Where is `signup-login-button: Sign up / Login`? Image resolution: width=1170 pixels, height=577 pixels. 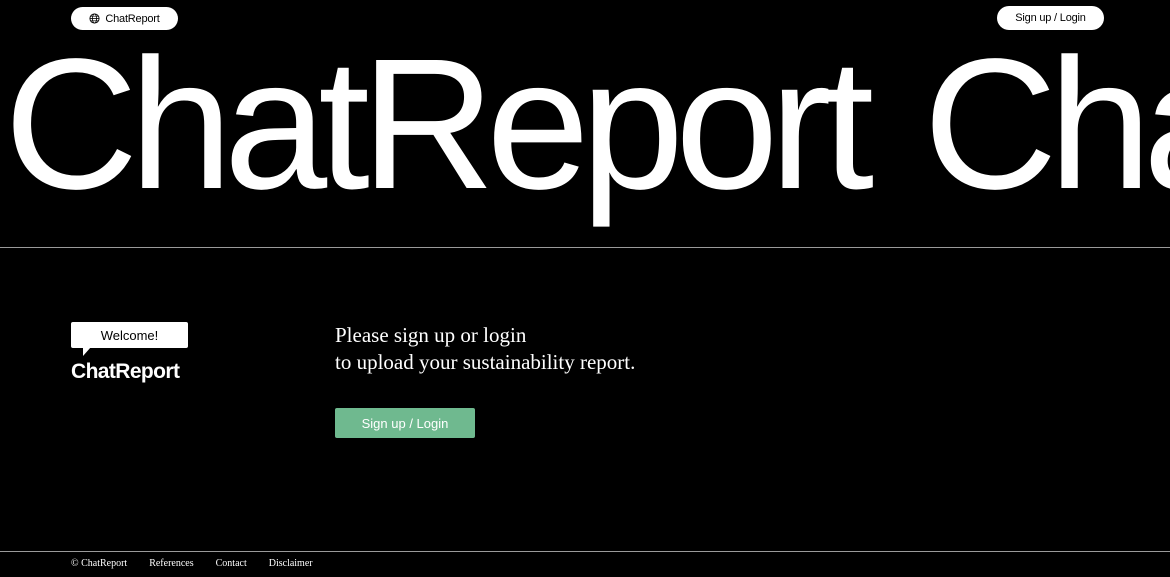
signup-login-button: Sign up / Login is located at coordinates (405, 423).